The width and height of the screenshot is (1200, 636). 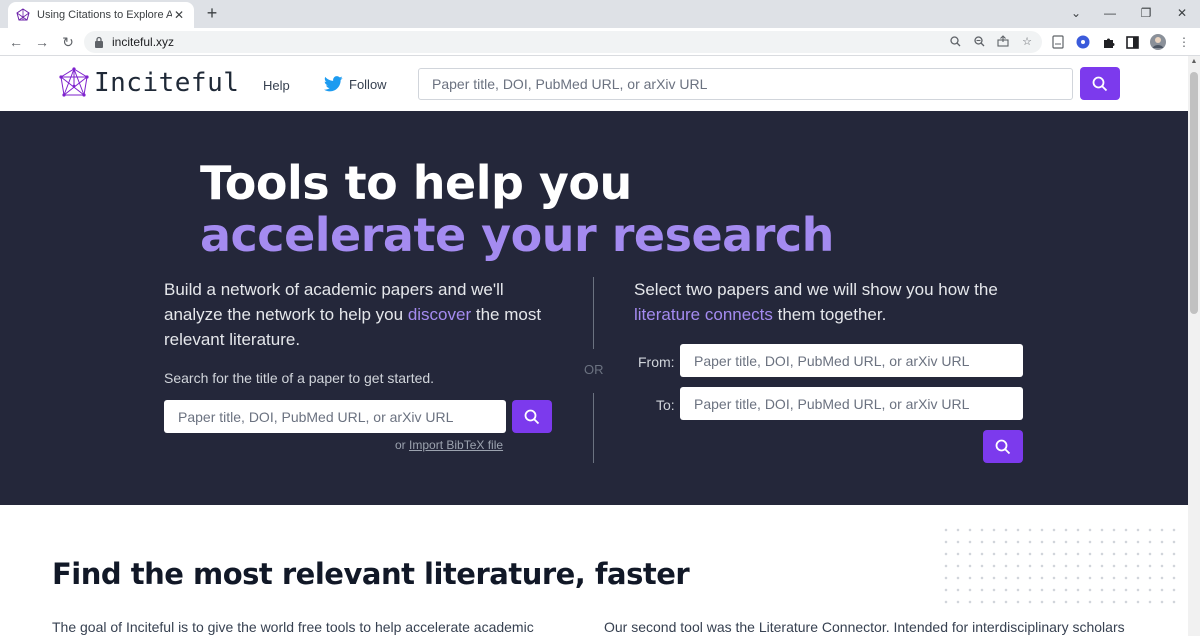 I want to click on browser-tab: Using Citations to Explore Acade ✕, so click(x=101, y=15).